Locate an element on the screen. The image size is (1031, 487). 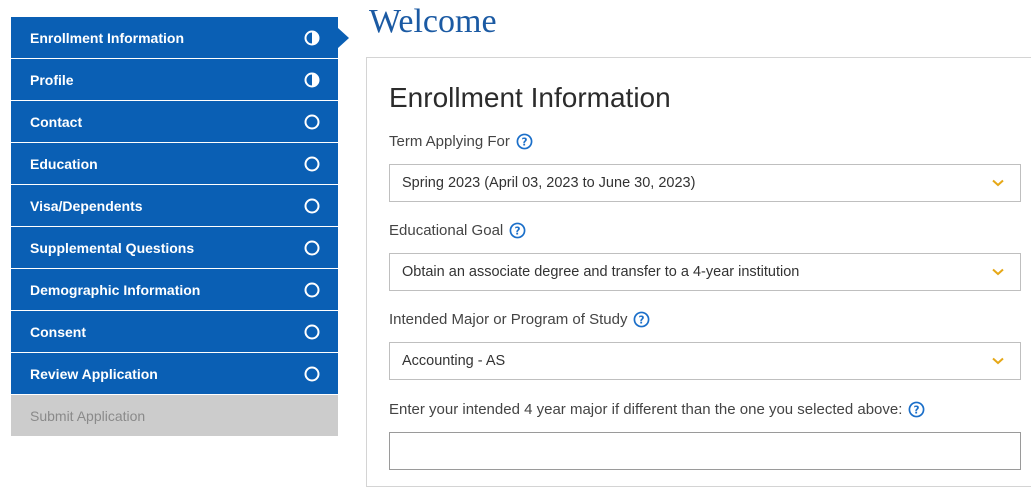
nav-item-label: Enrollment Information is located at coordinates (107, 37).